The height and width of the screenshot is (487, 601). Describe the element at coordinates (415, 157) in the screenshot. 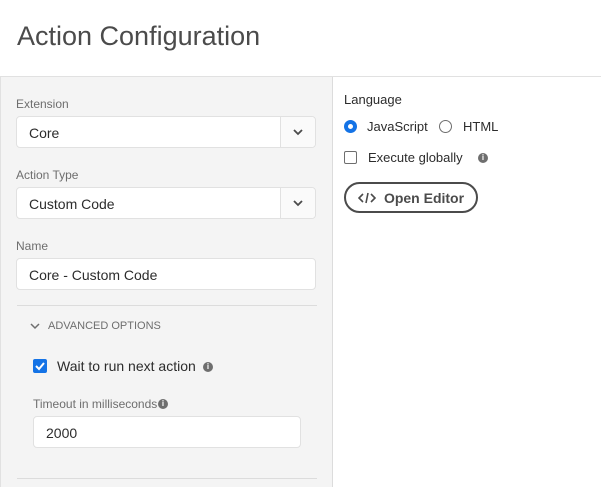

I see `execute-globally-label: Execute globally` at that location.